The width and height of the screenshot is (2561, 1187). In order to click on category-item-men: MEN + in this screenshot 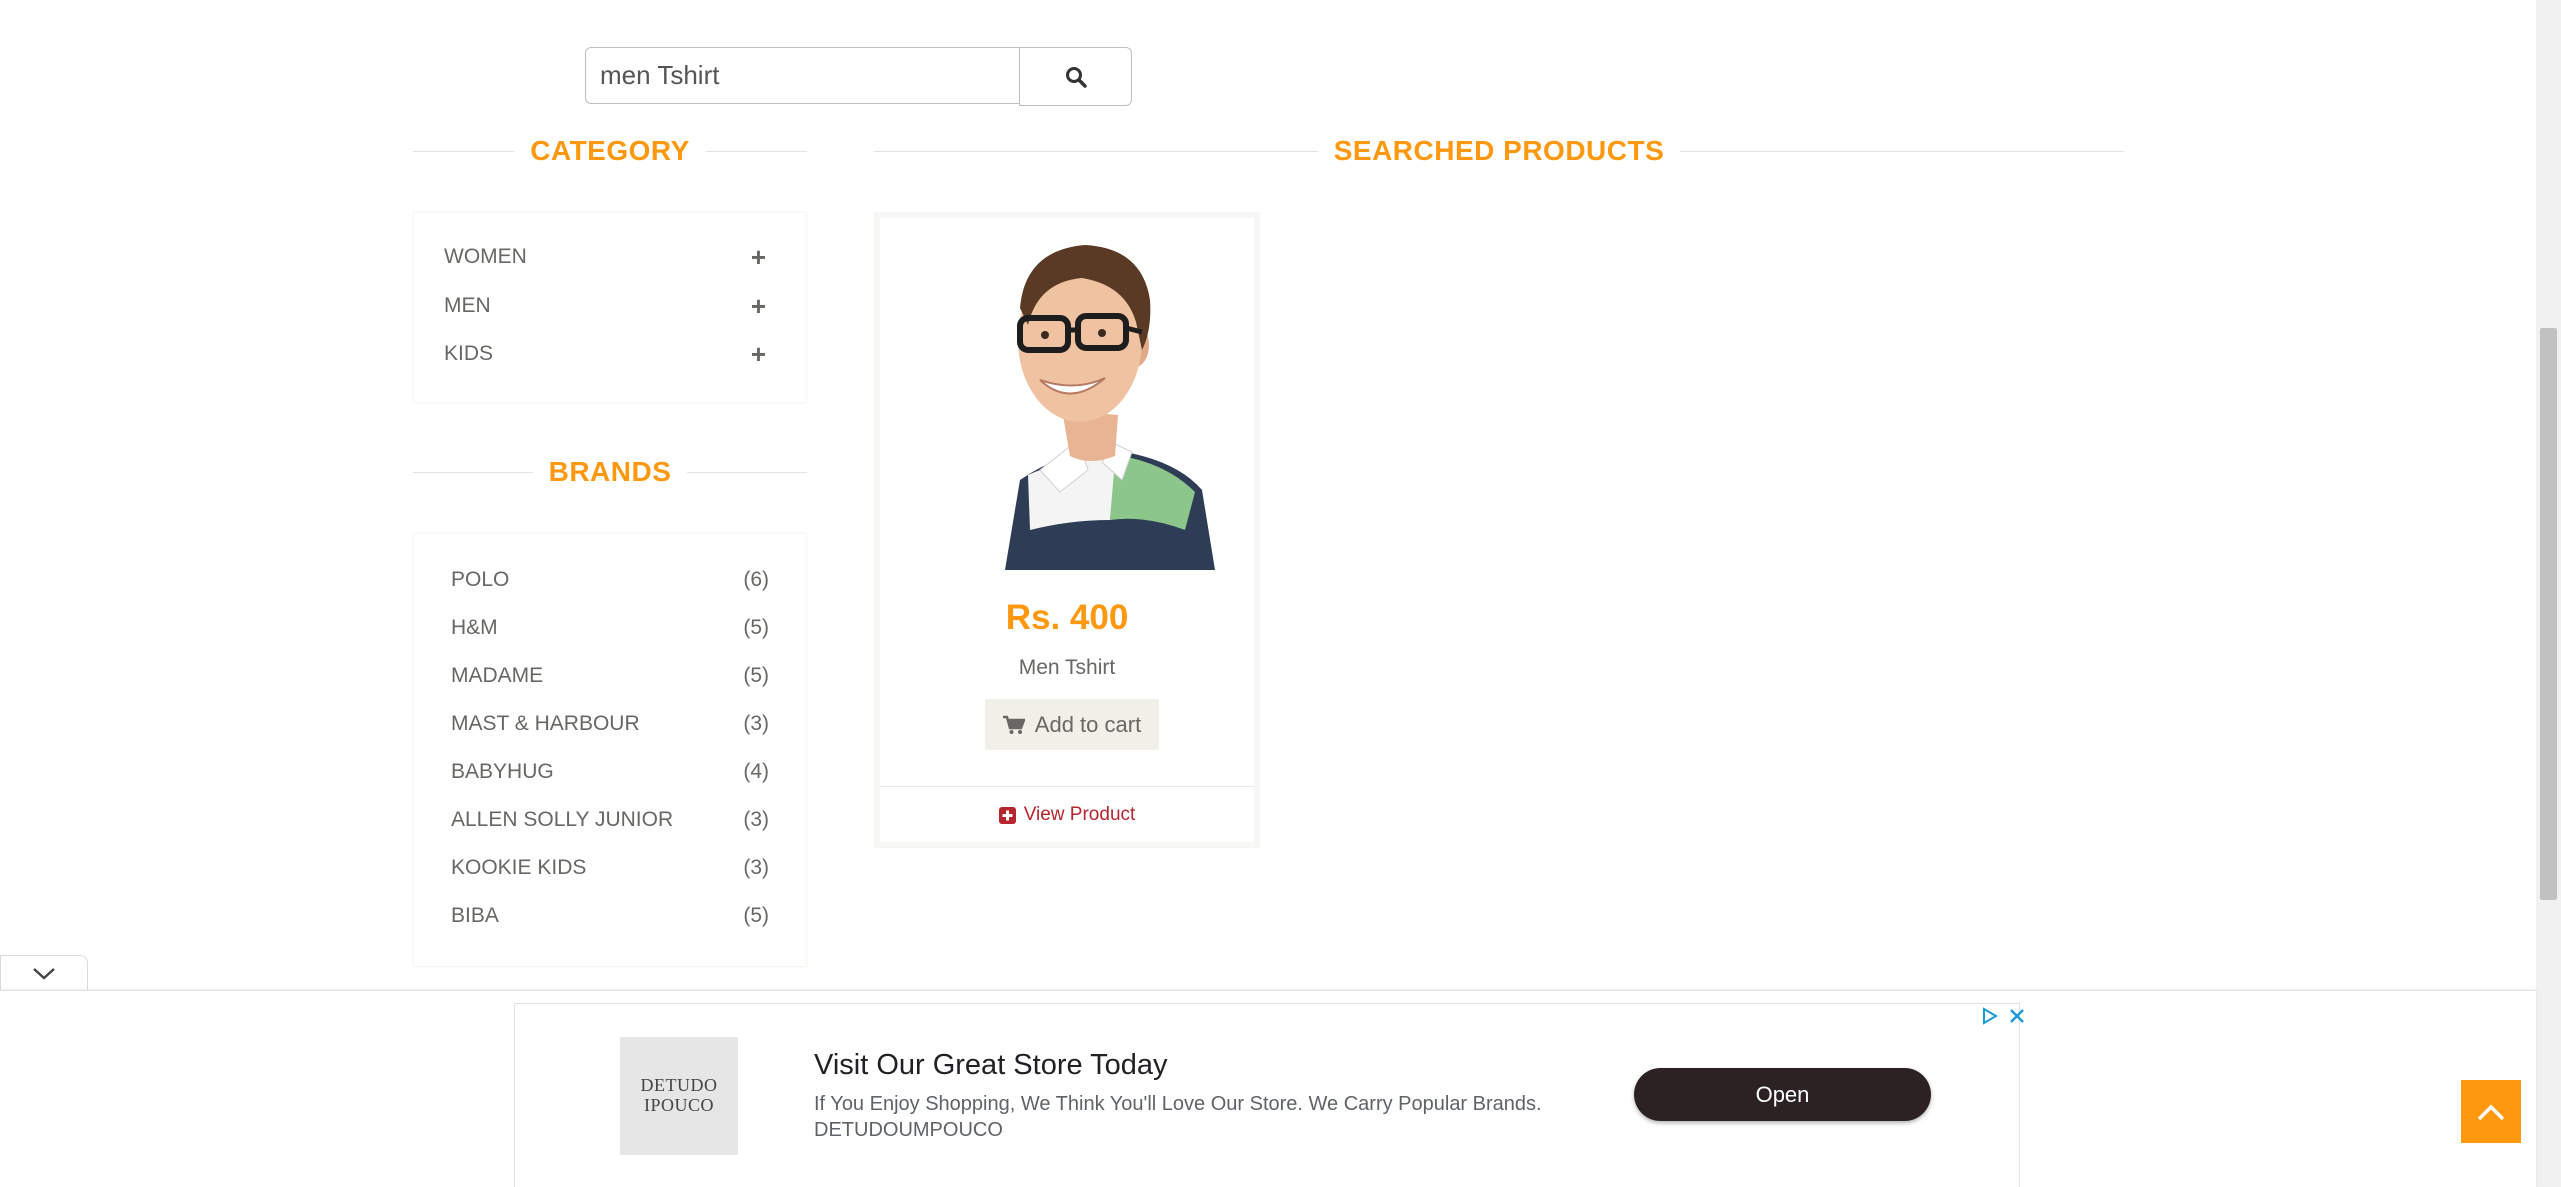, I will do `click(610, 306)`.